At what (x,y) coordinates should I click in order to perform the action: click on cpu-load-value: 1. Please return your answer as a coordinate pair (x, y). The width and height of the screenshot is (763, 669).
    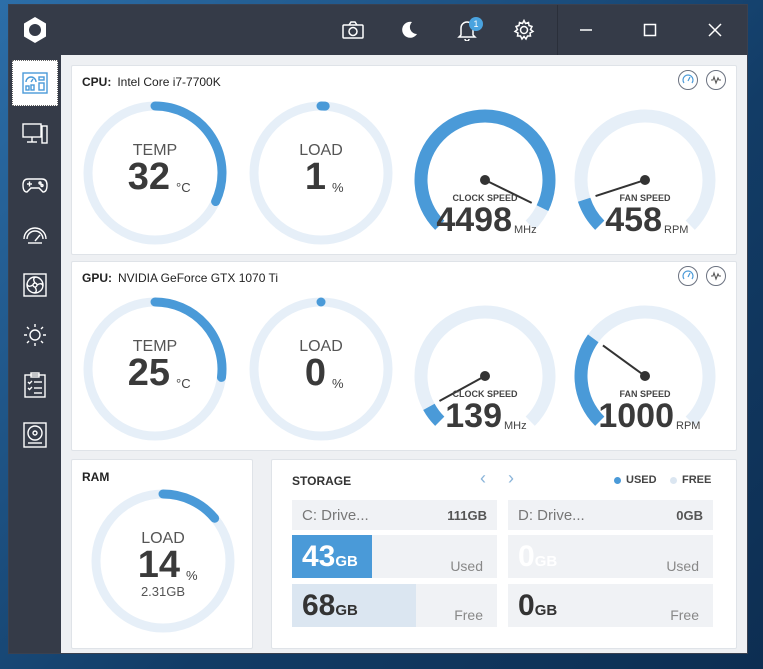
    Looking at the image, I should click on (315, 177).